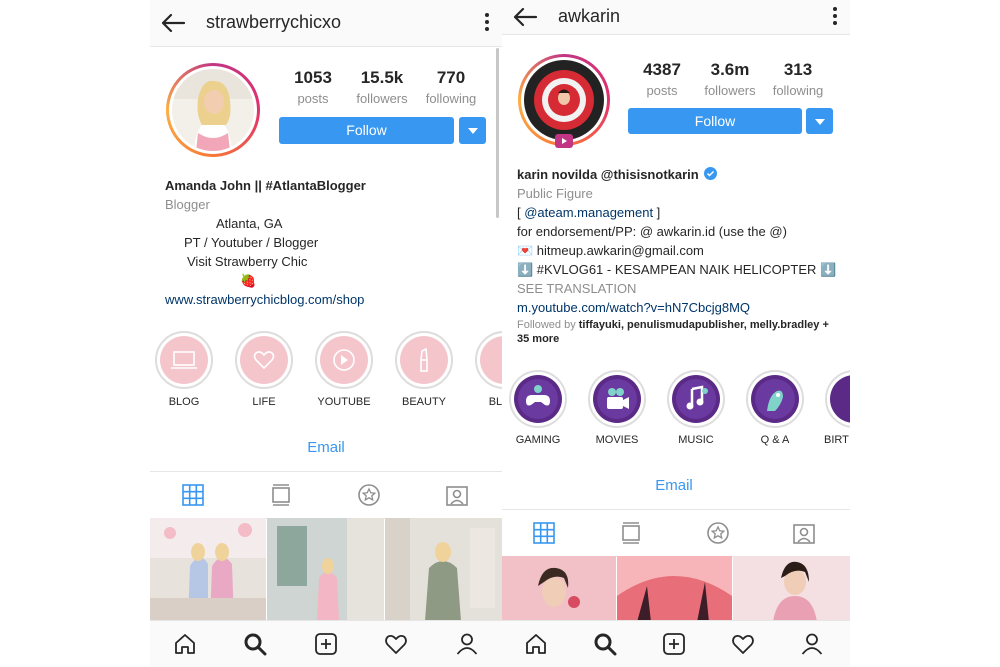 This screenshot has height=667, width=1000. I want to click on highlight-birthday, so click(837, 399).